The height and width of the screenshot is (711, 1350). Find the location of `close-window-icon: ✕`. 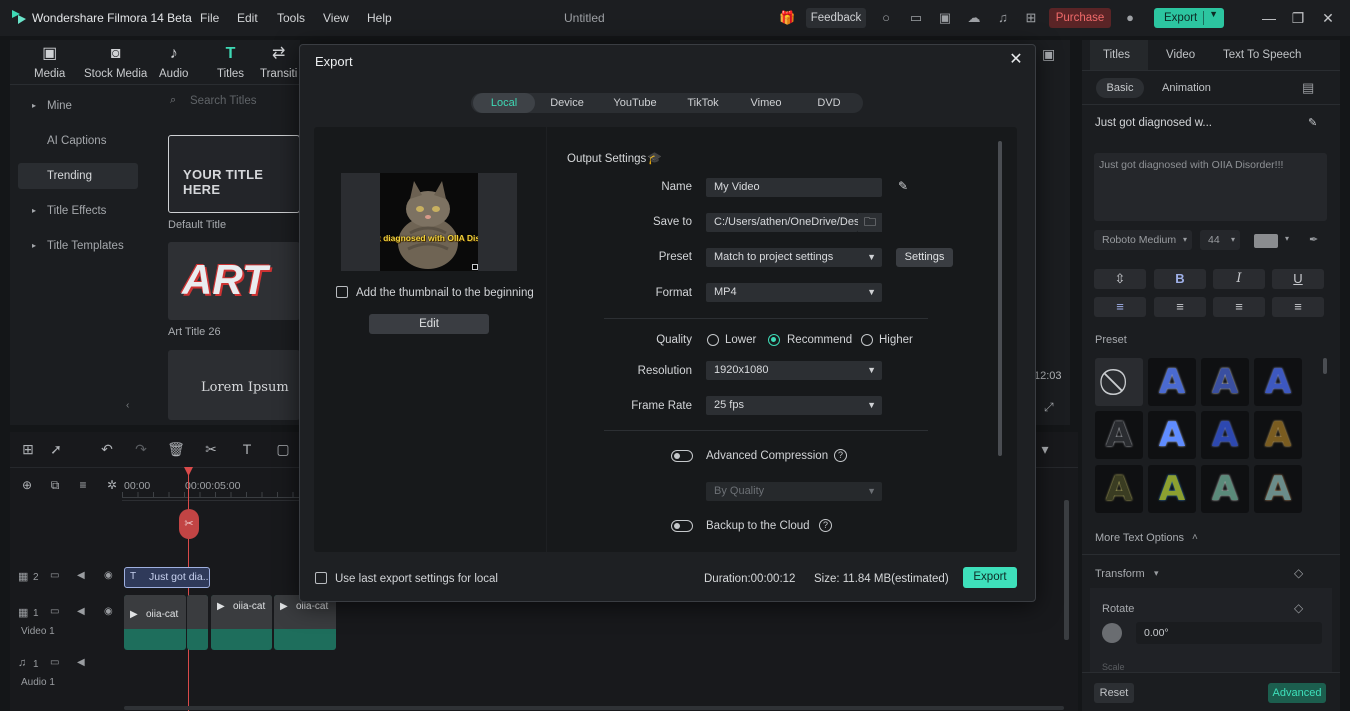

close-window-icon: ✕ is located at coordinates (1328, 18).